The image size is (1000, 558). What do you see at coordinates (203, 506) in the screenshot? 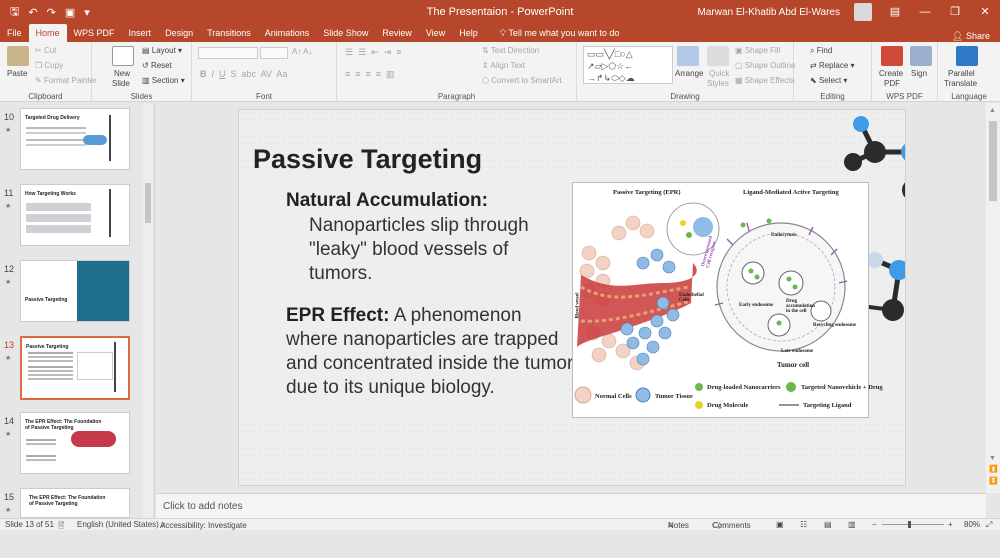
I see `notes-placeholder: Click to add notes` at bounding box center [203, 506].